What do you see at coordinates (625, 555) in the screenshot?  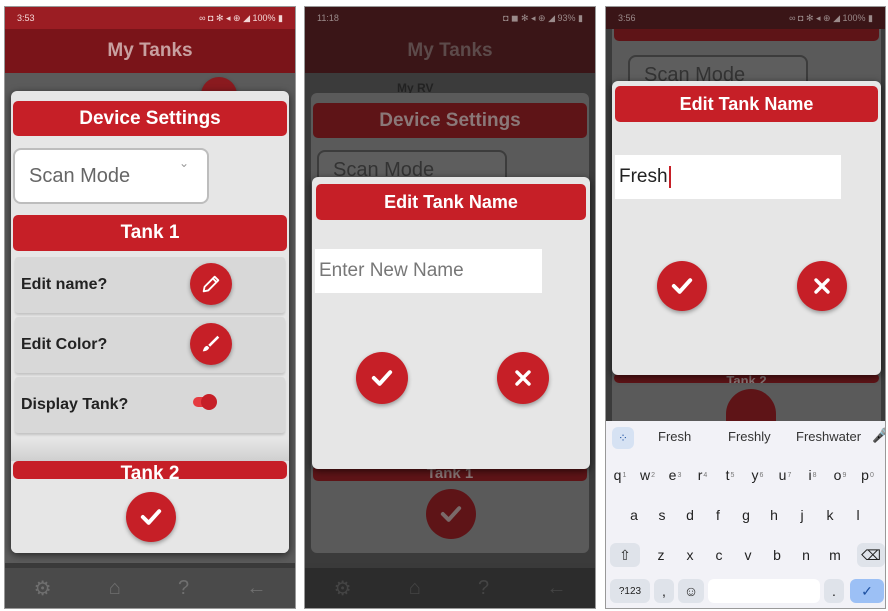 I see `shift-key: ⇧` at bounding box center [625, 555].